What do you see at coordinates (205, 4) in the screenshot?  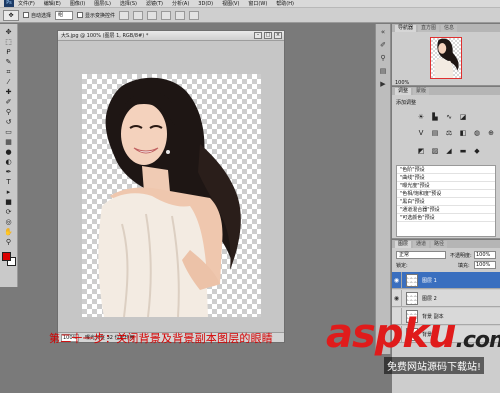 I see `menu-3d: 3D(D)` at bounding box center [205, 4].